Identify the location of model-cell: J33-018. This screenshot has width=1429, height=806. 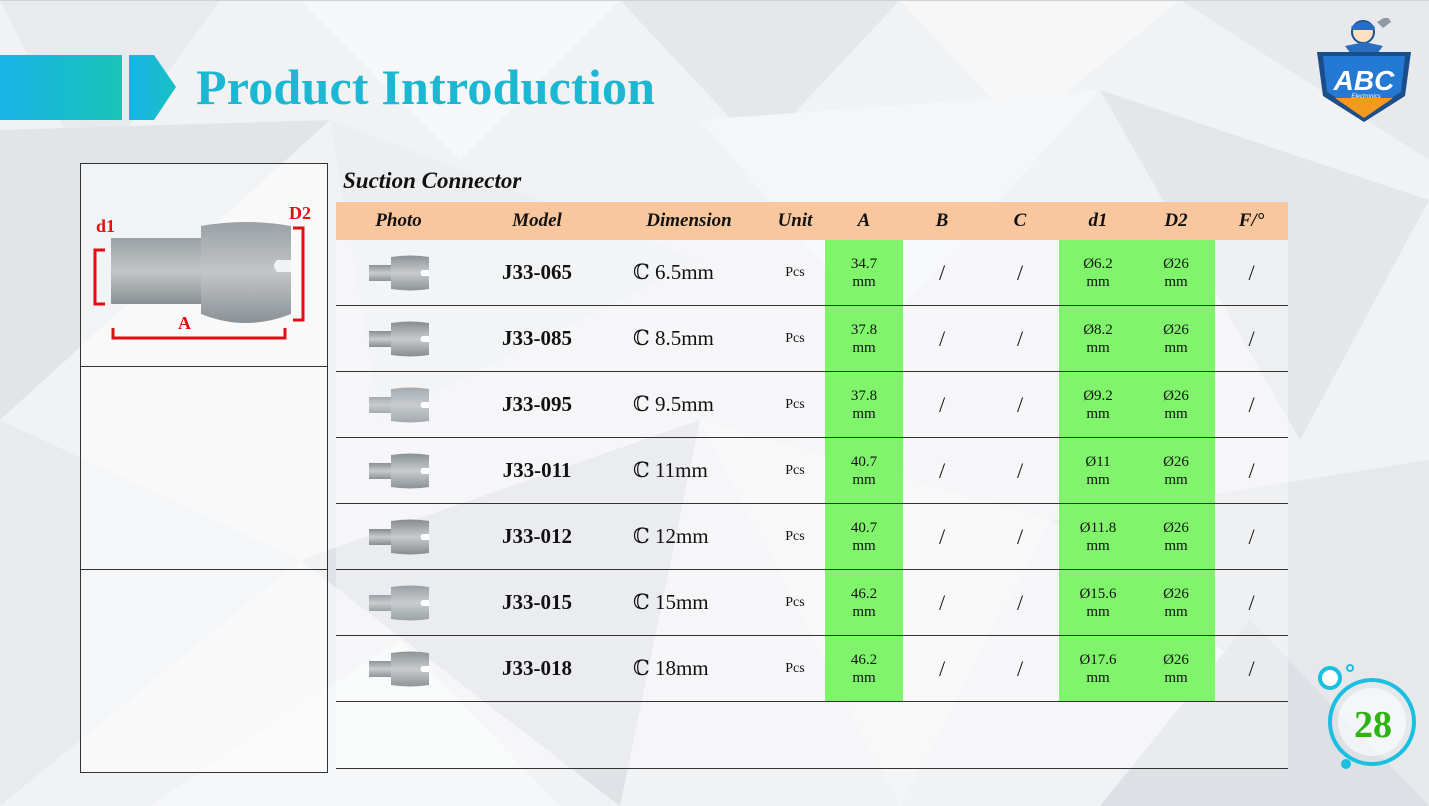
(537, 668).